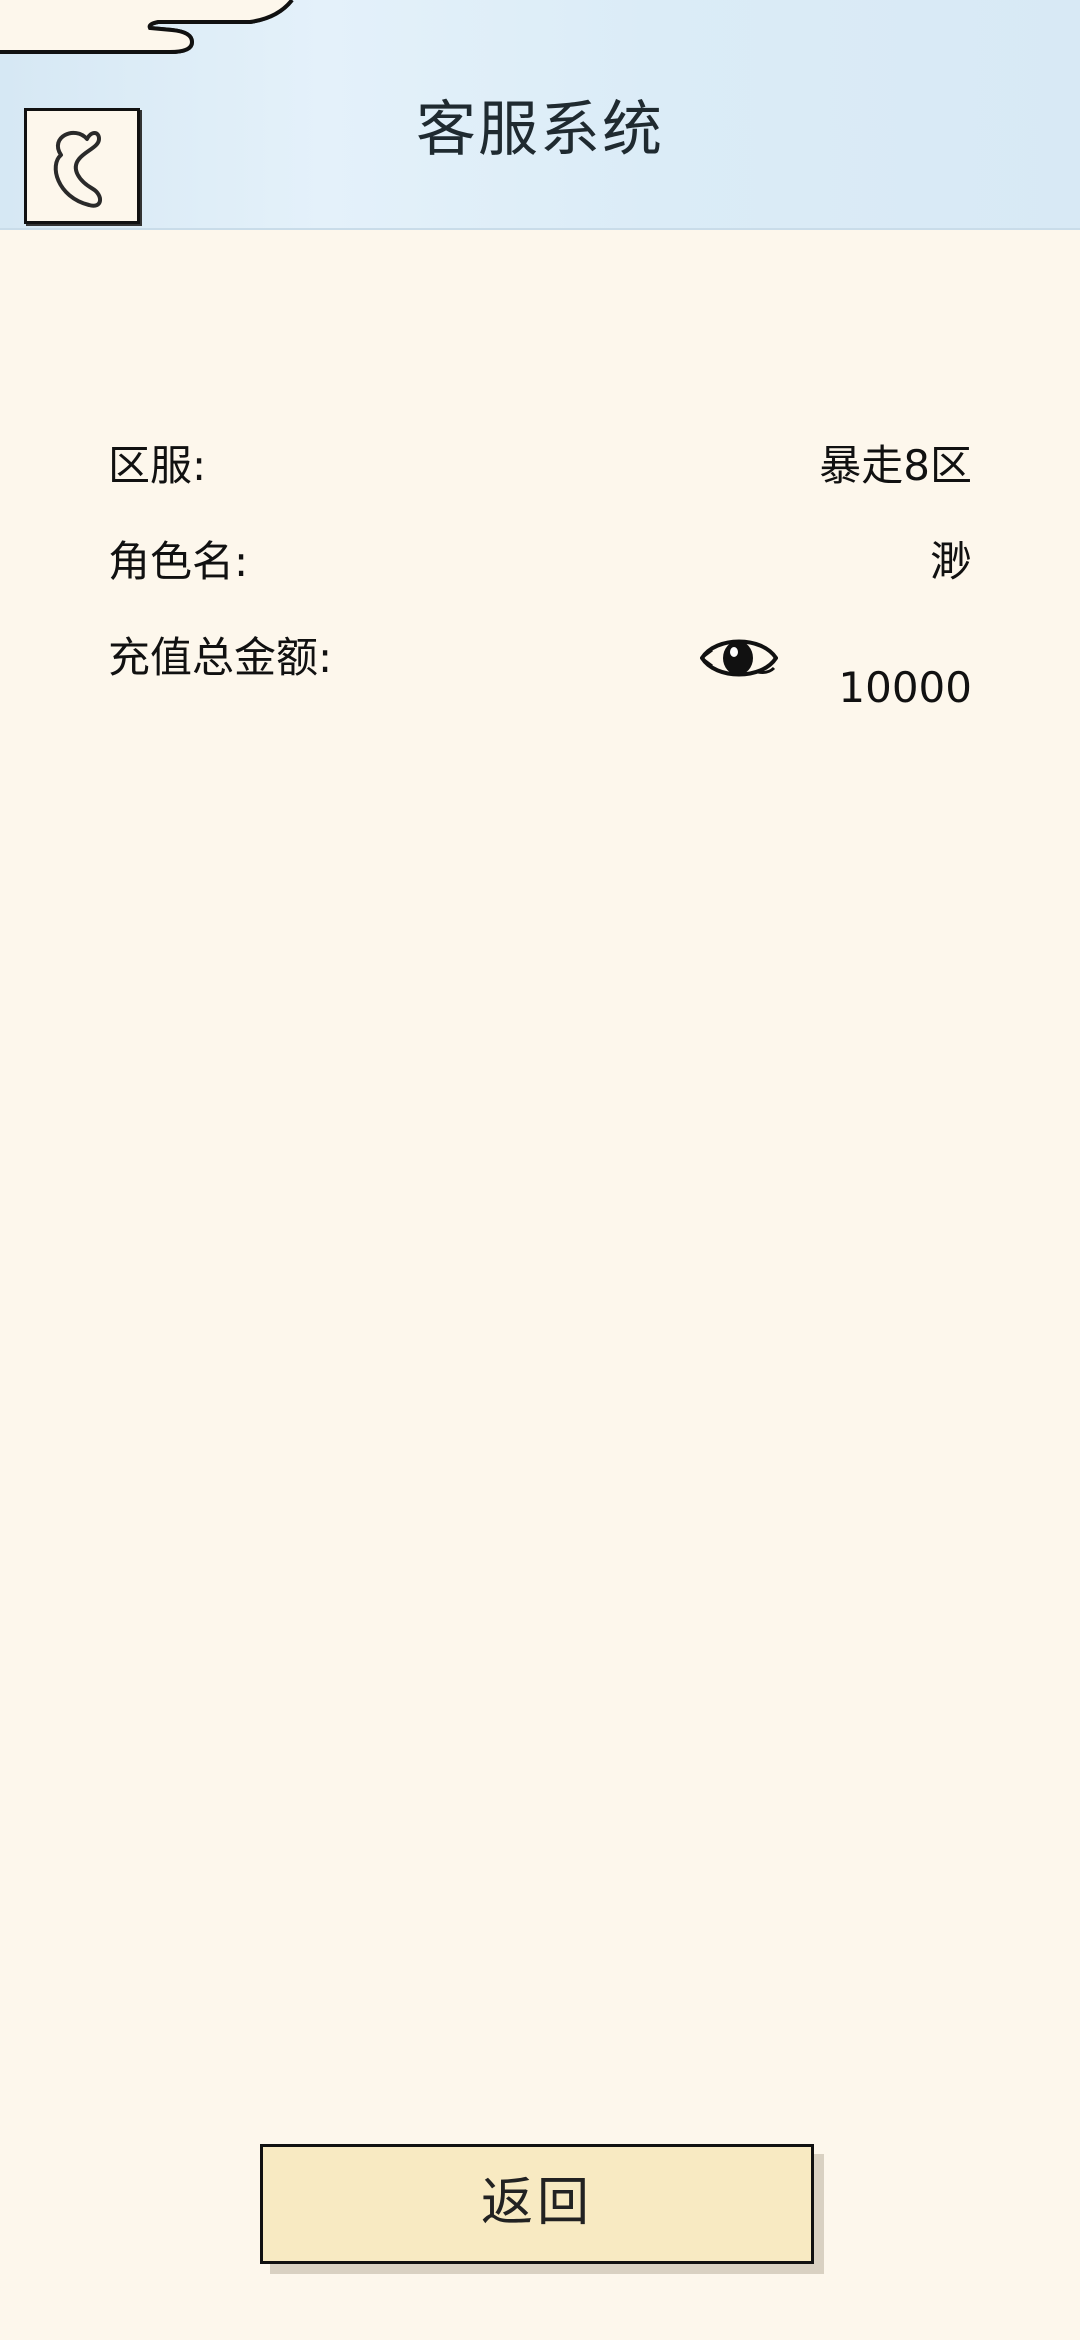 This screenshot has width=1080, height=2340. Describe the element at coordinates (540, 130) in the screenshot. I see `page-title: 客服系统` at that location.